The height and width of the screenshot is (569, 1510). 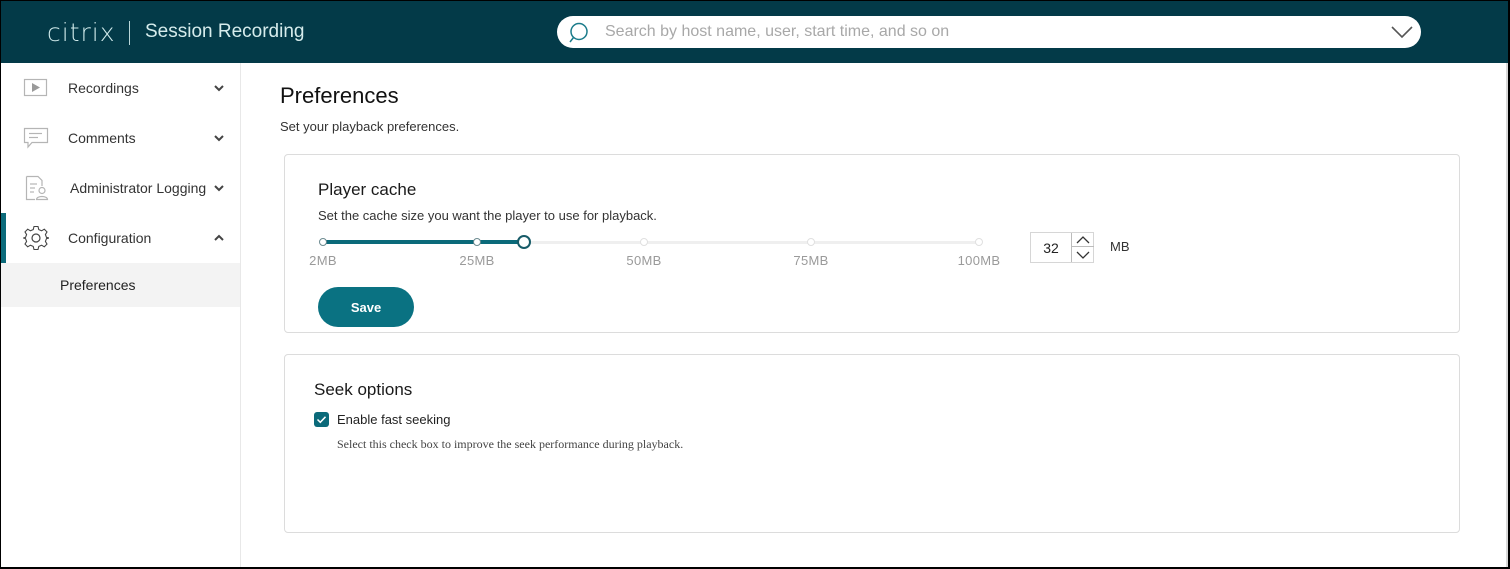 What do you see at coordinates (102, 138) in the screenshot?
I see `sidebar-item-label: Comments` at bounding box center [102, 138].